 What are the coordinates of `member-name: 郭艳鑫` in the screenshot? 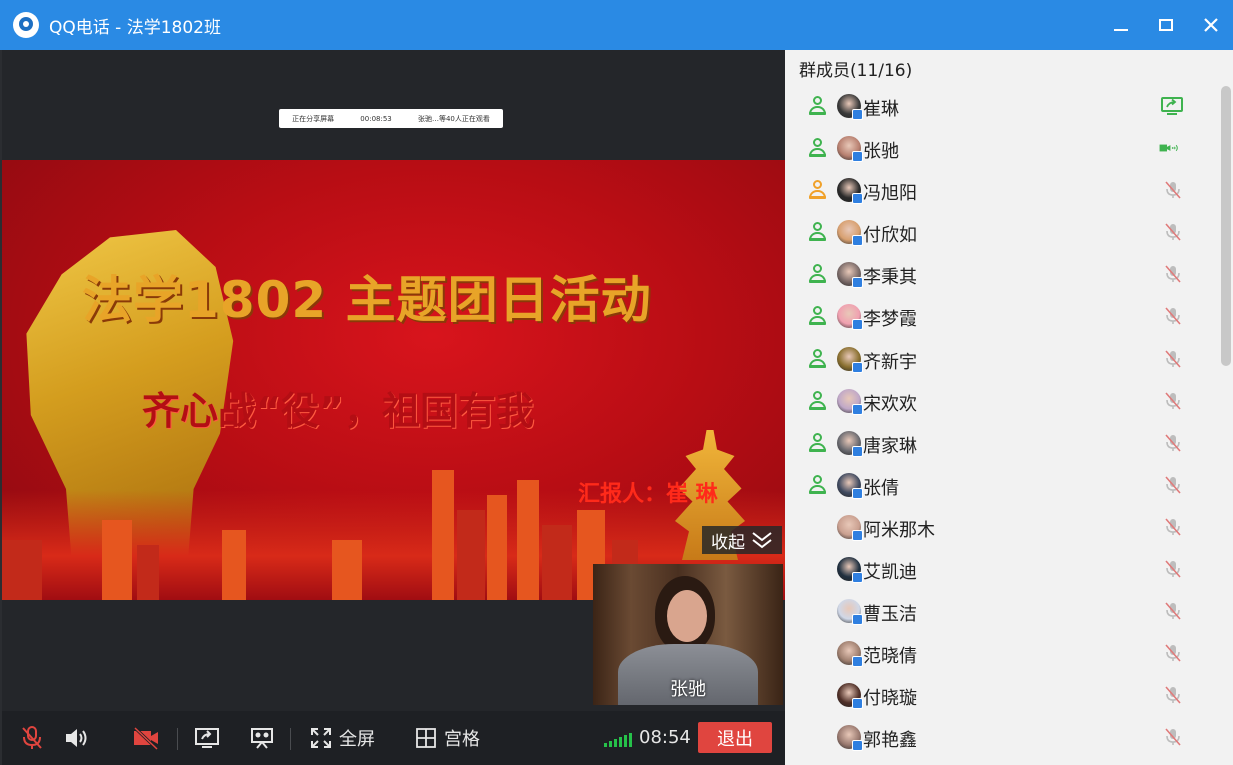 It's located at (890, 741).